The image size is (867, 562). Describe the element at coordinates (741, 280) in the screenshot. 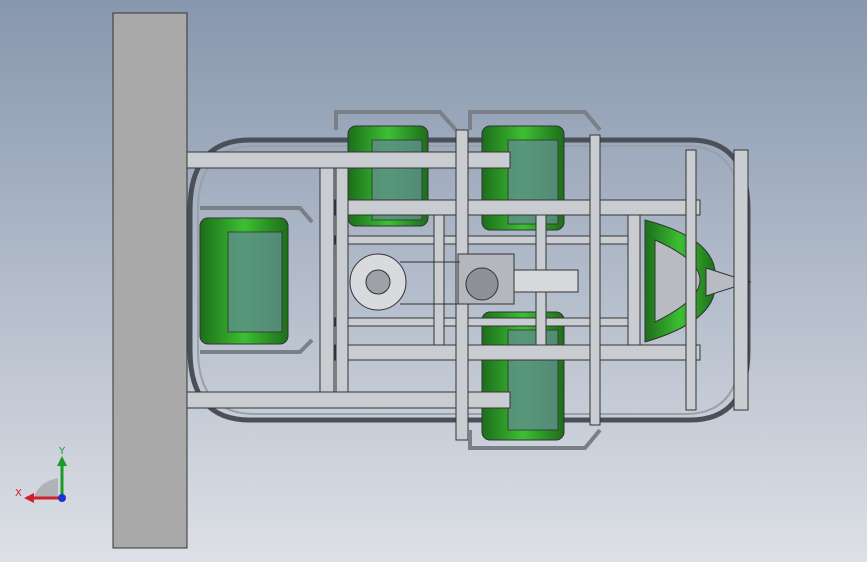

I see `front-plate` at that location.